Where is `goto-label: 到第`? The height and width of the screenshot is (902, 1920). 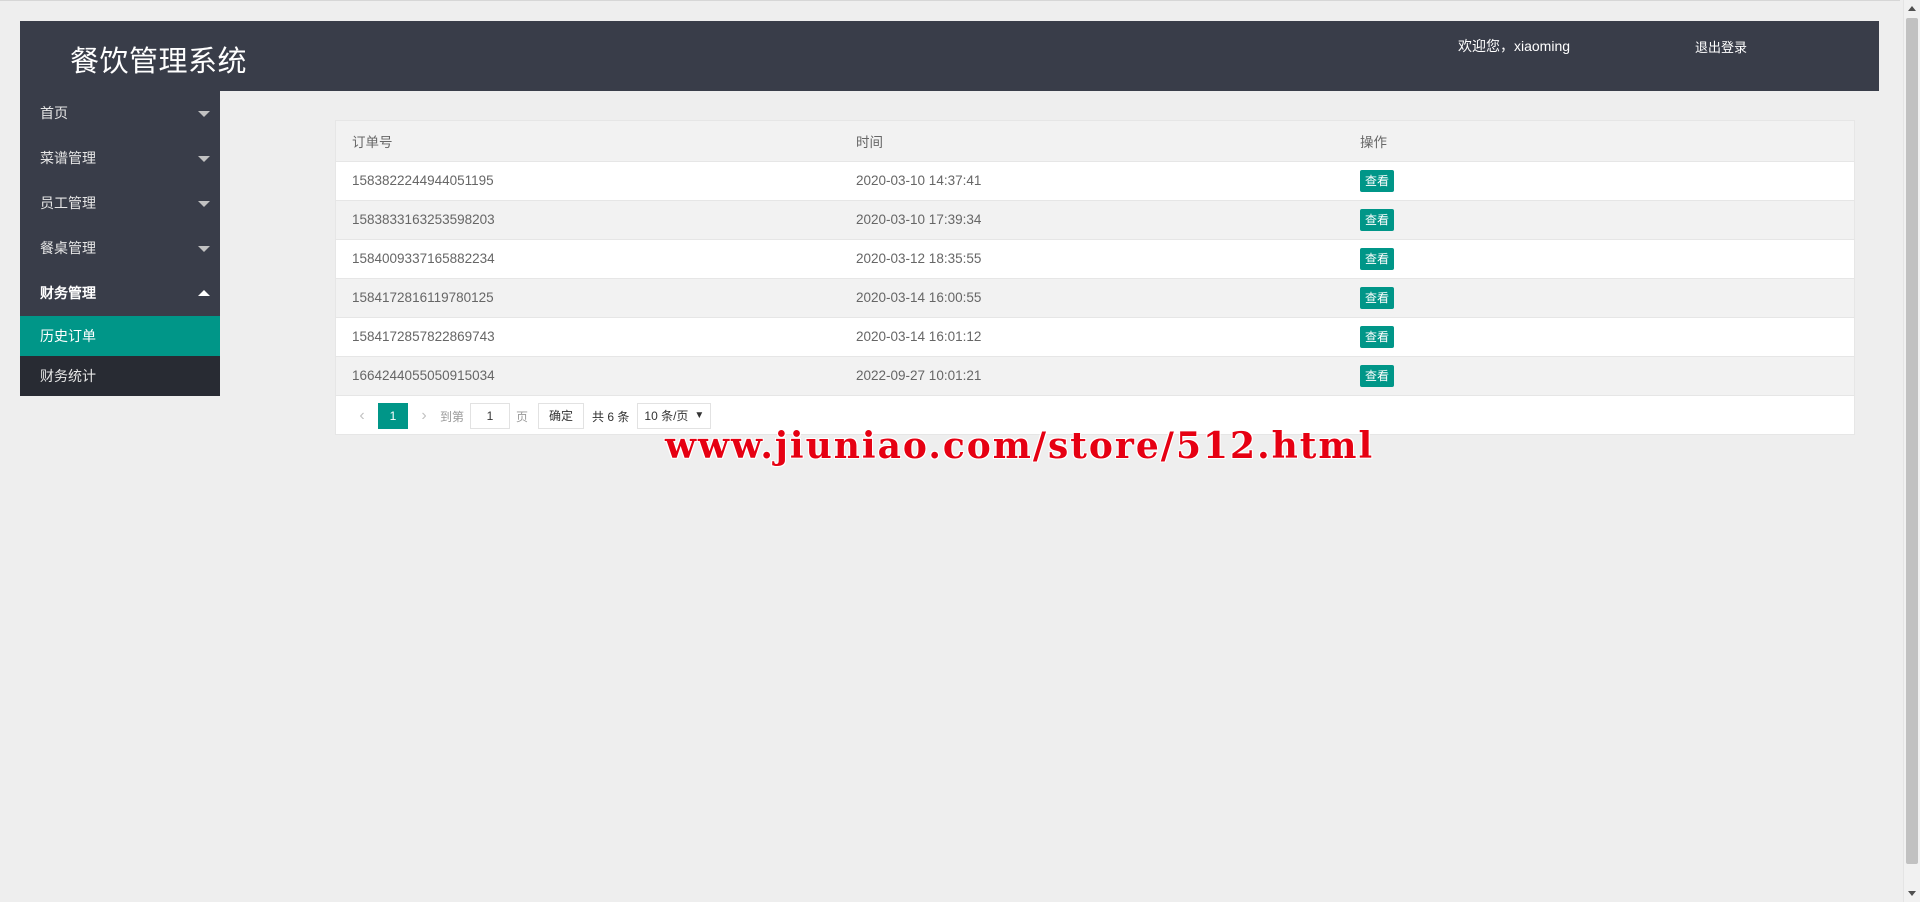 goto-label: 到第 is located at coordinates (452, 416).